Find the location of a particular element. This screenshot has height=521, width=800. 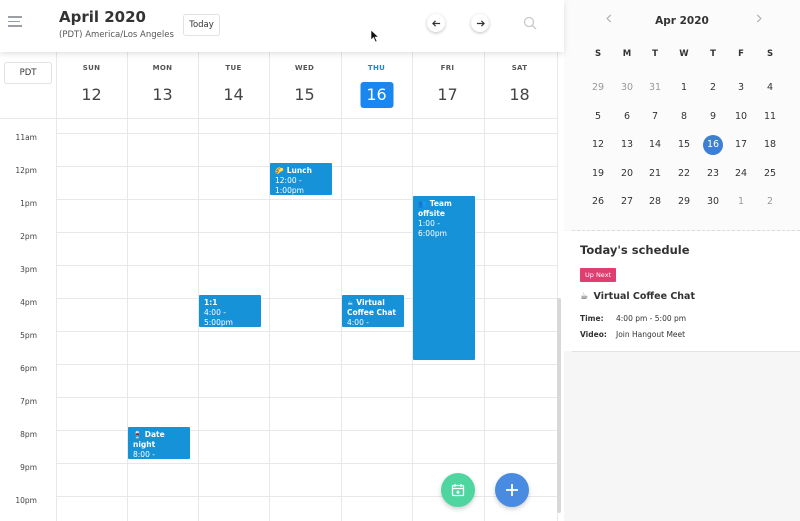

mini-calendar-day: 17 is located at coordinates (741, 145).